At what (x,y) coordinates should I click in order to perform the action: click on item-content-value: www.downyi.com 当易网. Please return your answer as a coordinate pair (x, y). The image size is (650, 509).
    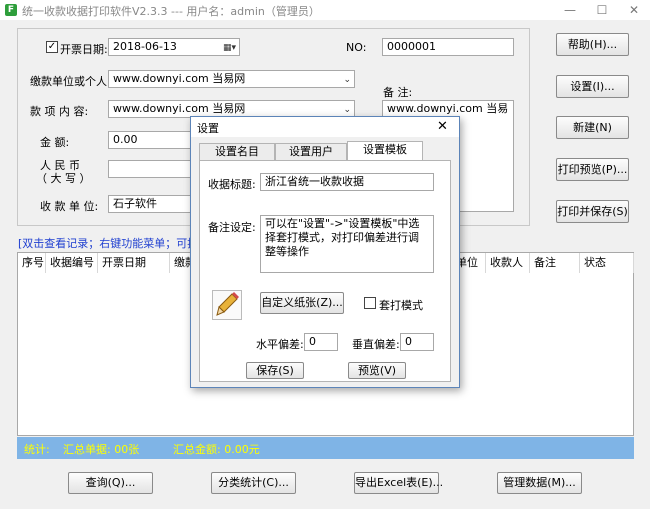
    Looking at the image, I should click on (179, 108).